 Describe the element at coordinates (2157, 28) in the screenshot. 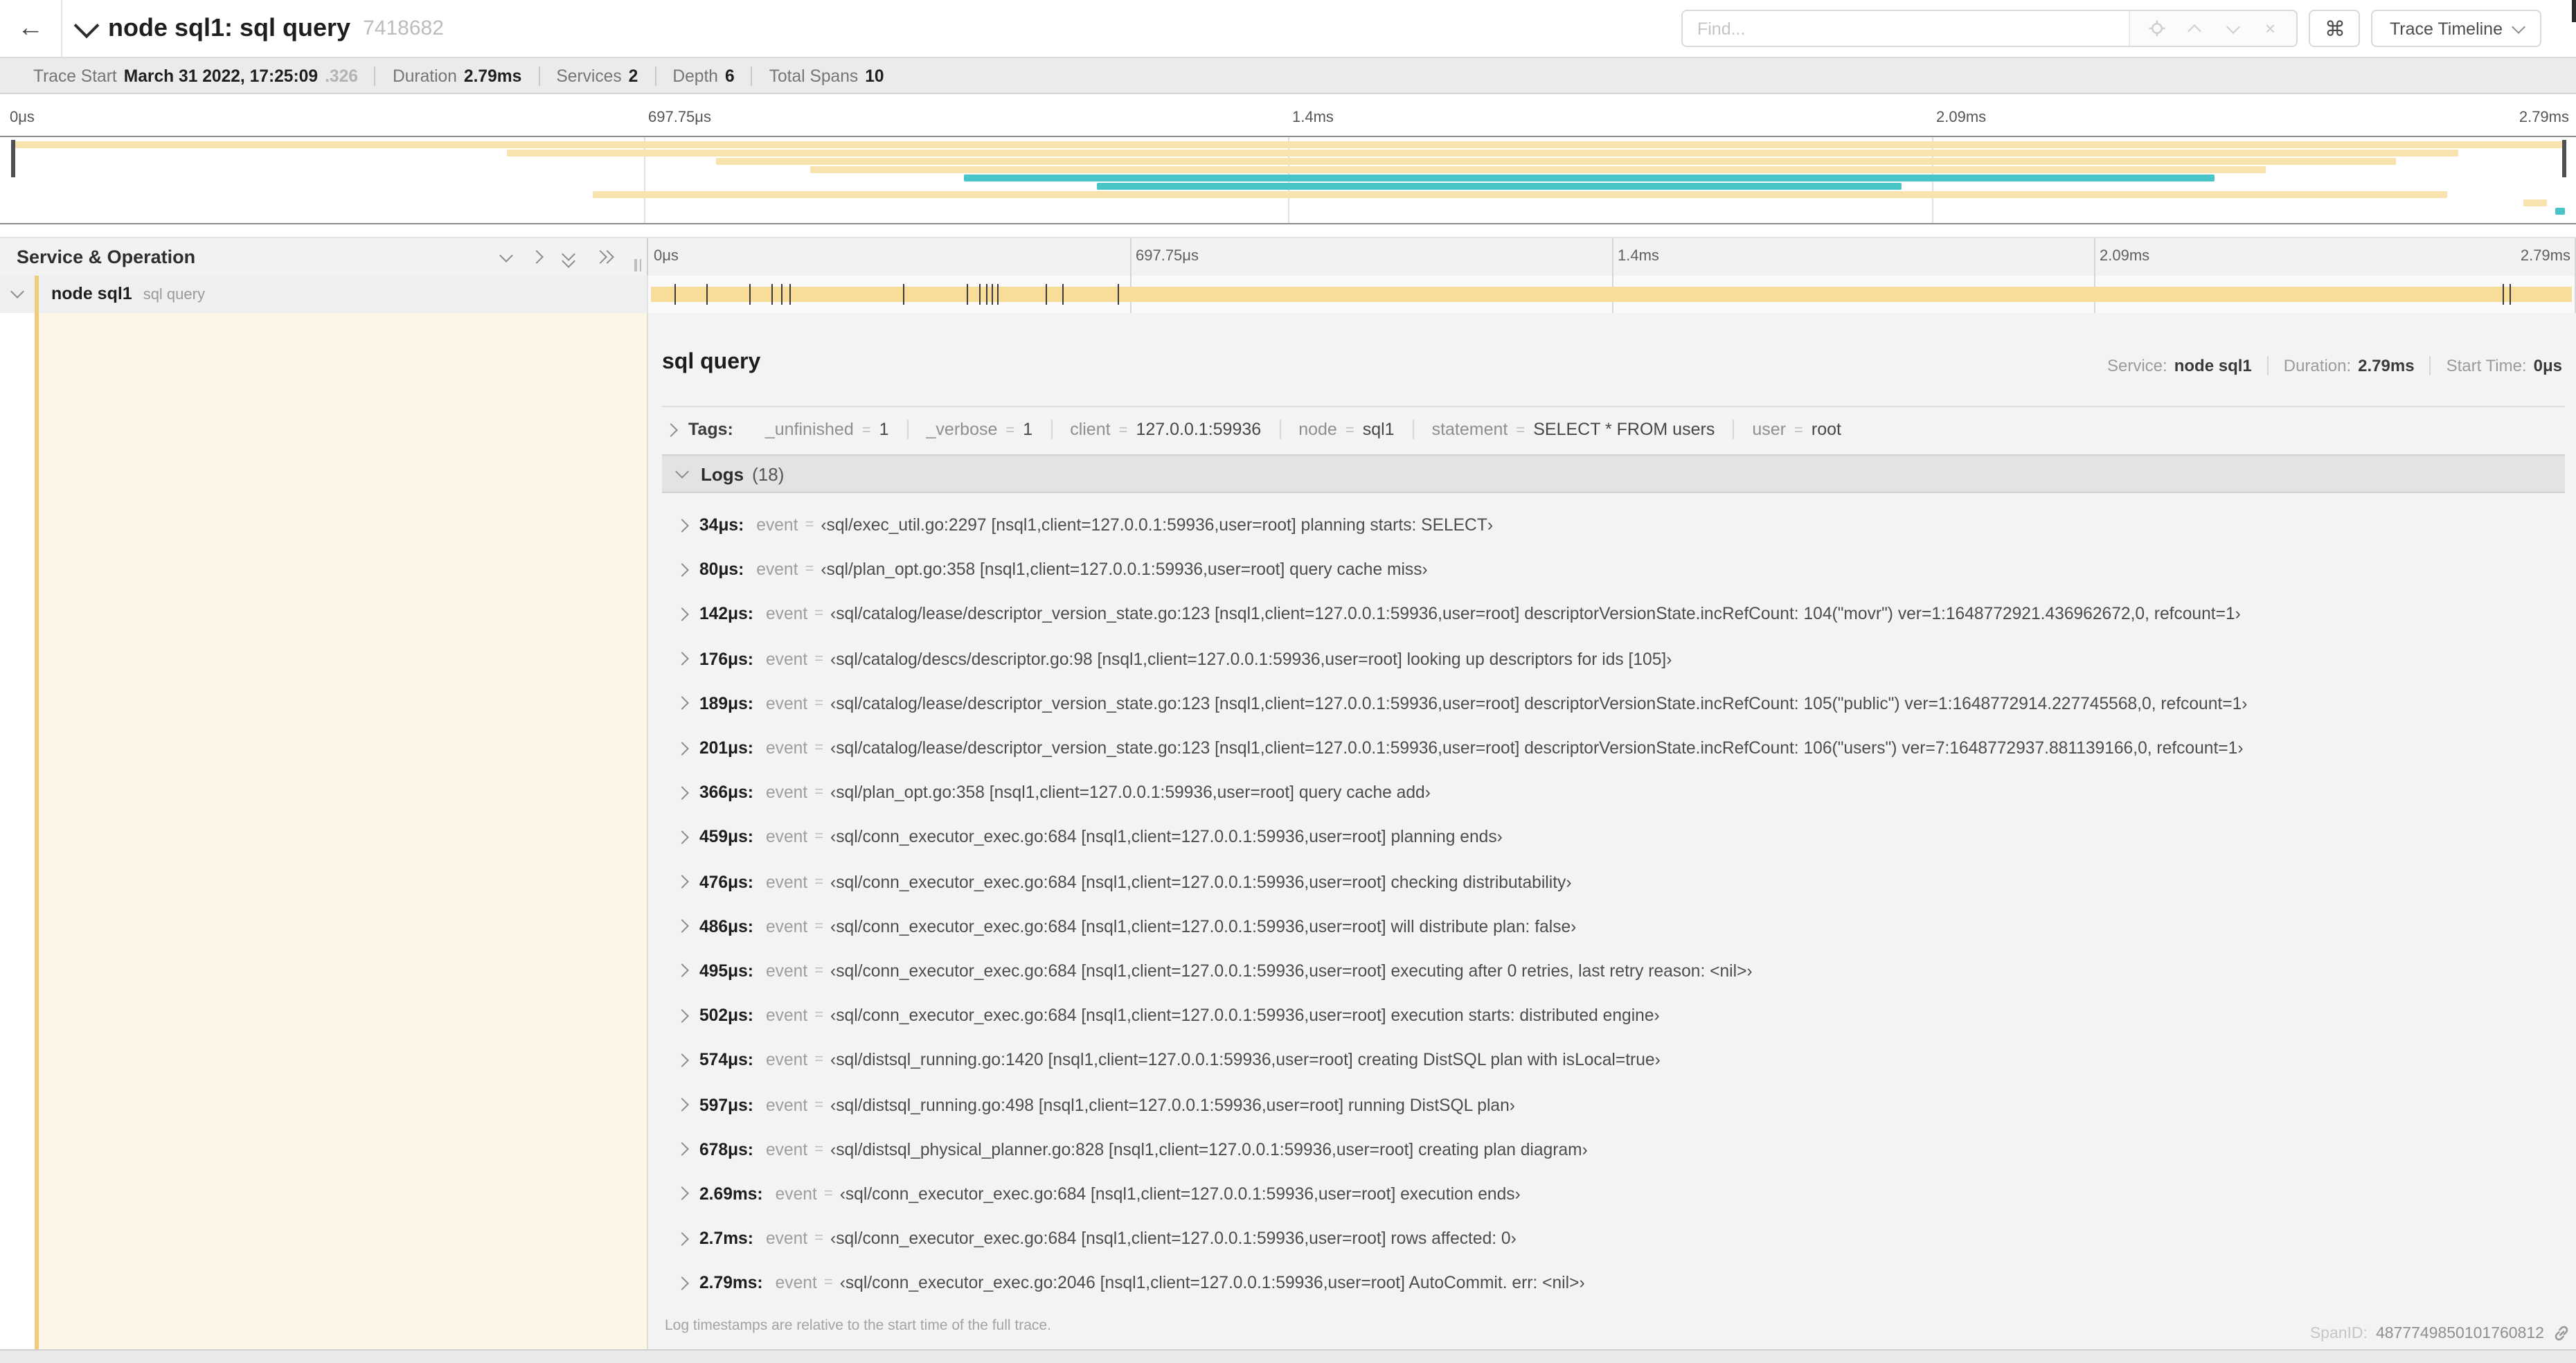

I see `scope-icon` at that location.